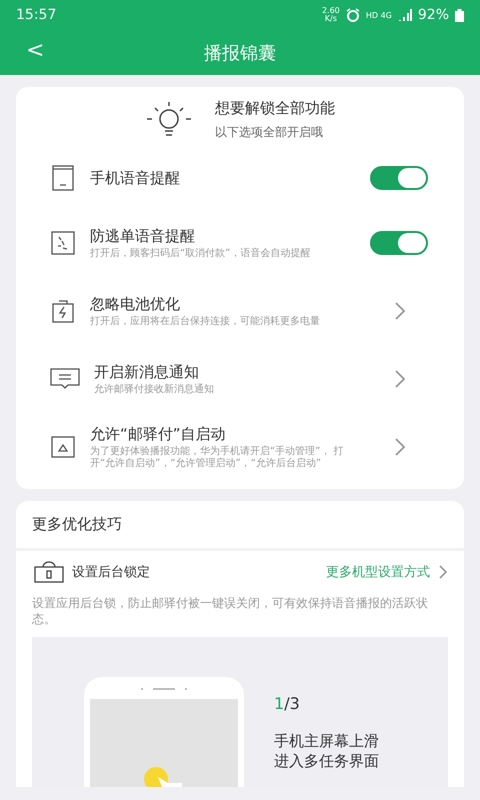 The height and width of the screenshot is (800, 480). What do you see at coordinates (65, 379) in the screenshot?
I see `message-icon` at bounding box center [65, 379].